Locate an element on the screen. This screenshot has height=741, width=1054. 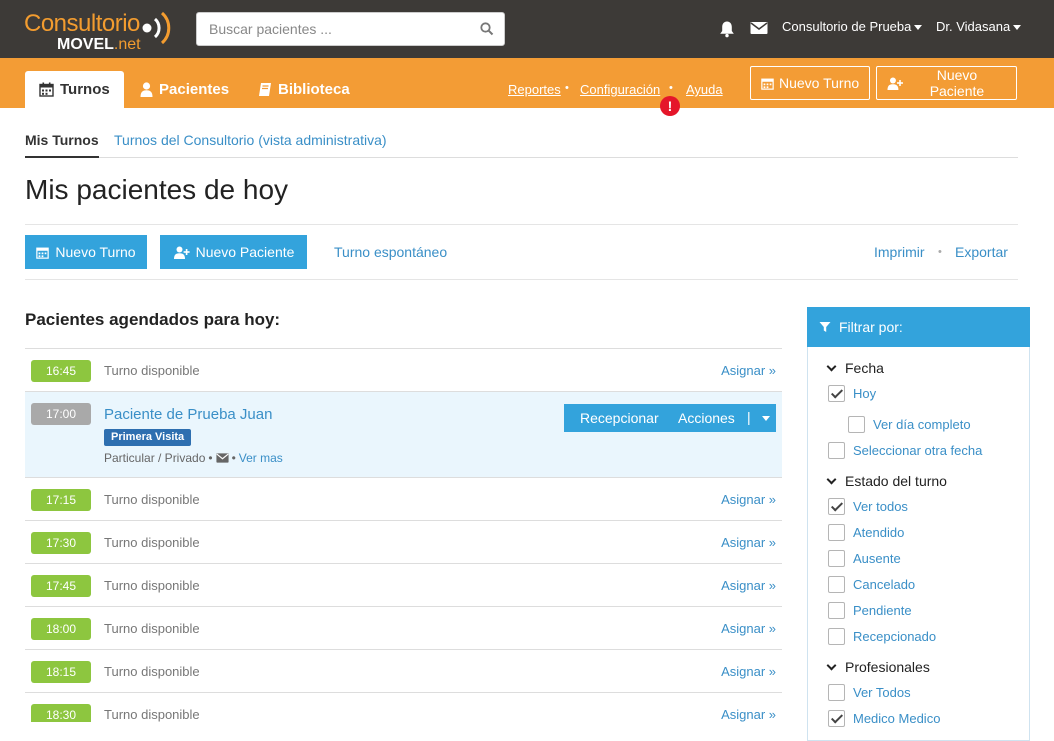
filter-item-label: Atendido is located at coordinates (879, 532).